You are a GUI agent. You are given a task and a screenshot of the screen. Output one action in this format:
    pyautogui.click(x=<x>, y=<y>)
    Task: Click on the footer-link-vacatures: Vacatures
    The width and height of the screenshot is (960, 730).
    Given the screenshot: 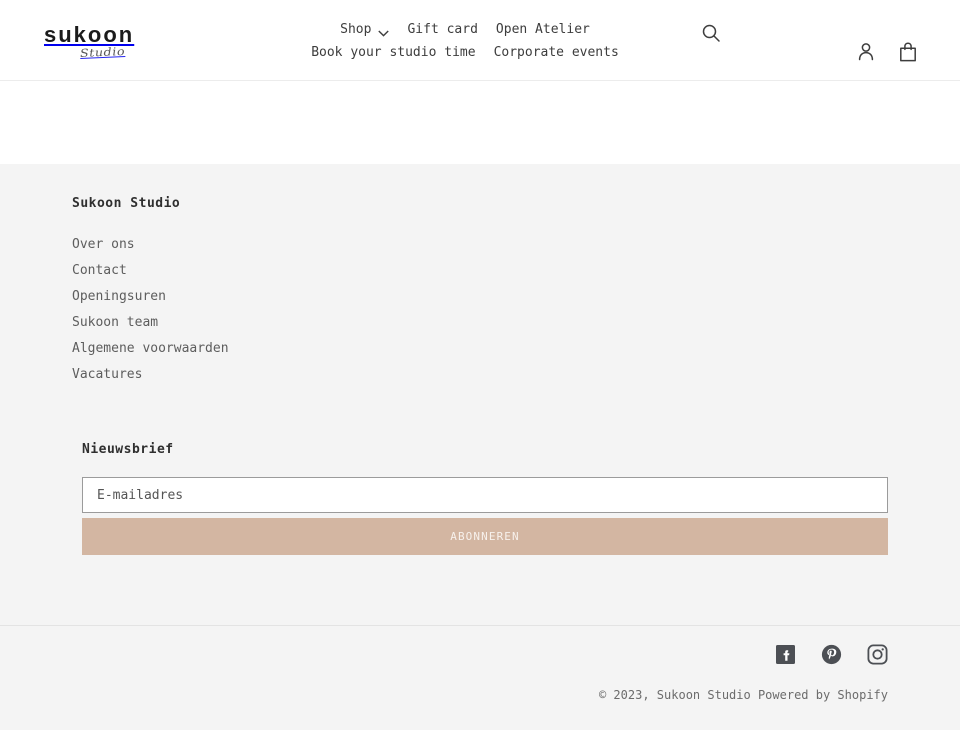 What is the action you would take?
    pyautogui.click(x=107, y=374)
    